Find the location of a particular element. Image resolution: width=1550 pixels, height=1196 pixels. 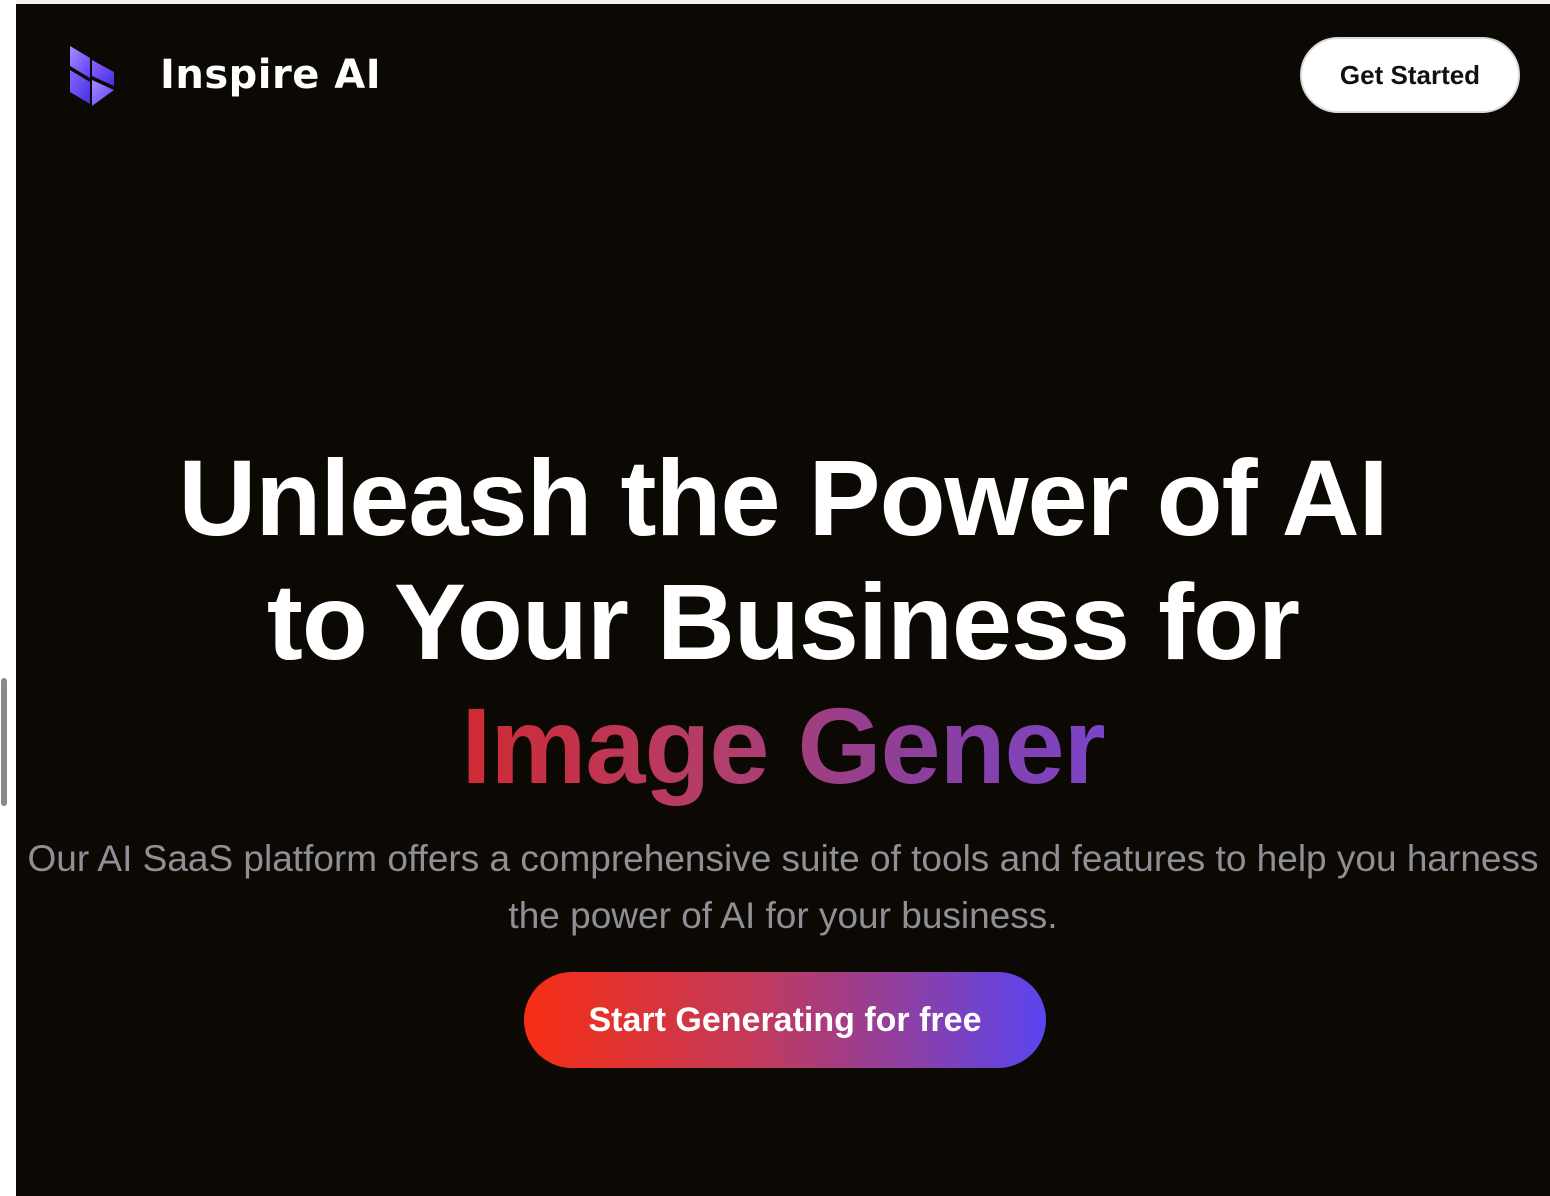

get-started-button: Get Started is located at coordinates (1410, 75).